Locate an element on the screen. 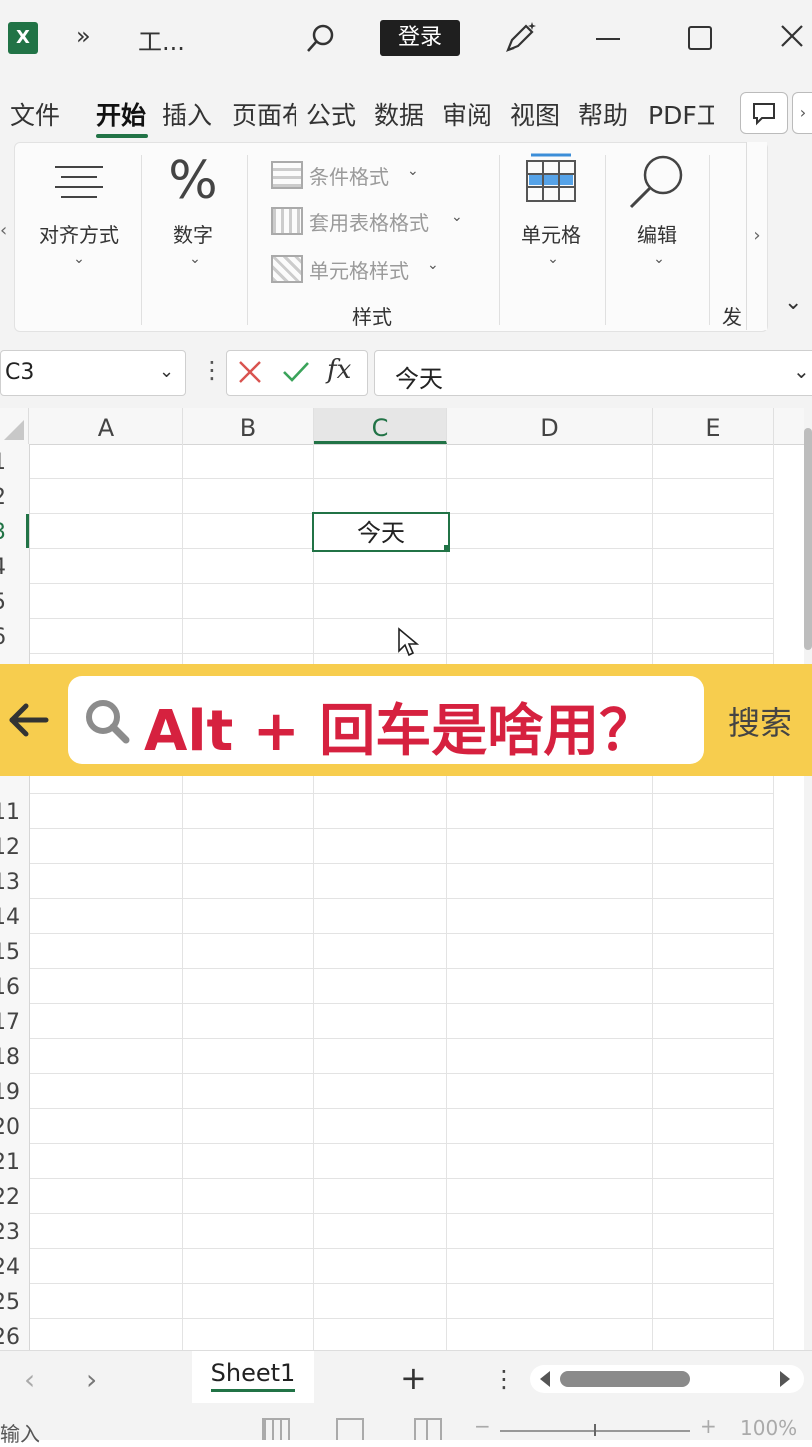 The image size is (812, 1447). insert-function-button: fx is located at coordinates (339, 370).